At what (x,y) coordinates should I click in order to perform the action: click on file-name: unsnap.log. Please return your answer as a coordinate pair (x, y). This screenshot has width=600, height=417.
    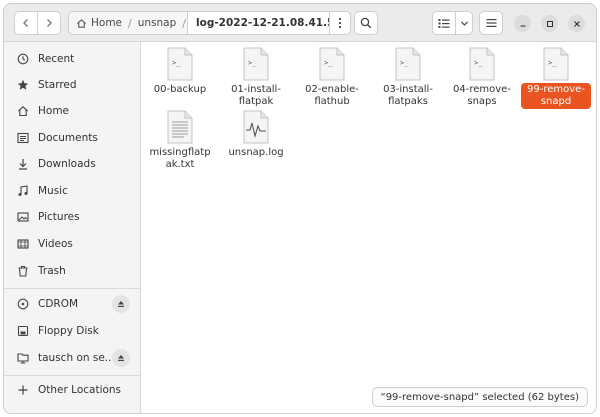
    Looking at the image, I should click on (256, 152).